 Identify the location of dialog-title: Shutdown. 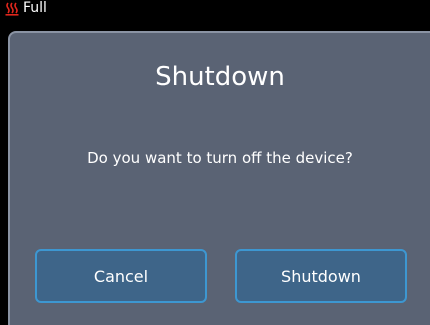
(220, 77).